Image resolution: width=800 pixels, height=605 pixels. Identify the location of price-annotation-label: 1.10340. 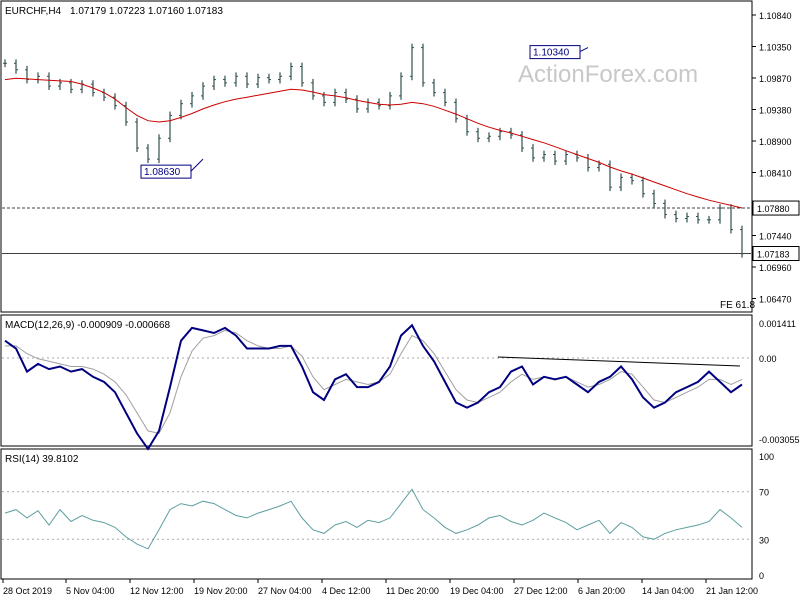
(551, 53).